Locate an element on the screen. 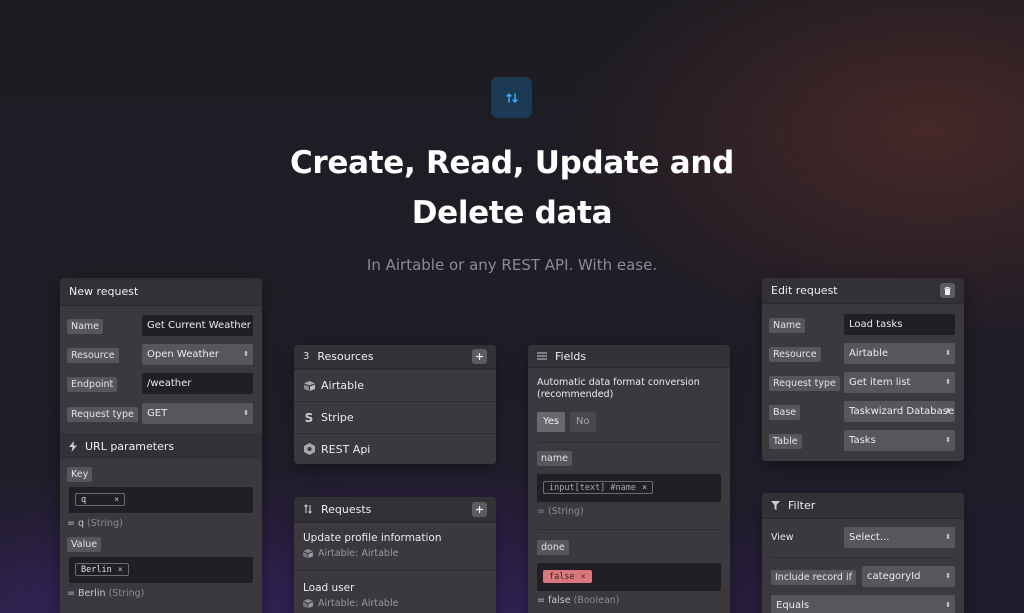 This screenshot has width=1024, height=613. key-hint-value: = q is located at coordinates (76, 523).